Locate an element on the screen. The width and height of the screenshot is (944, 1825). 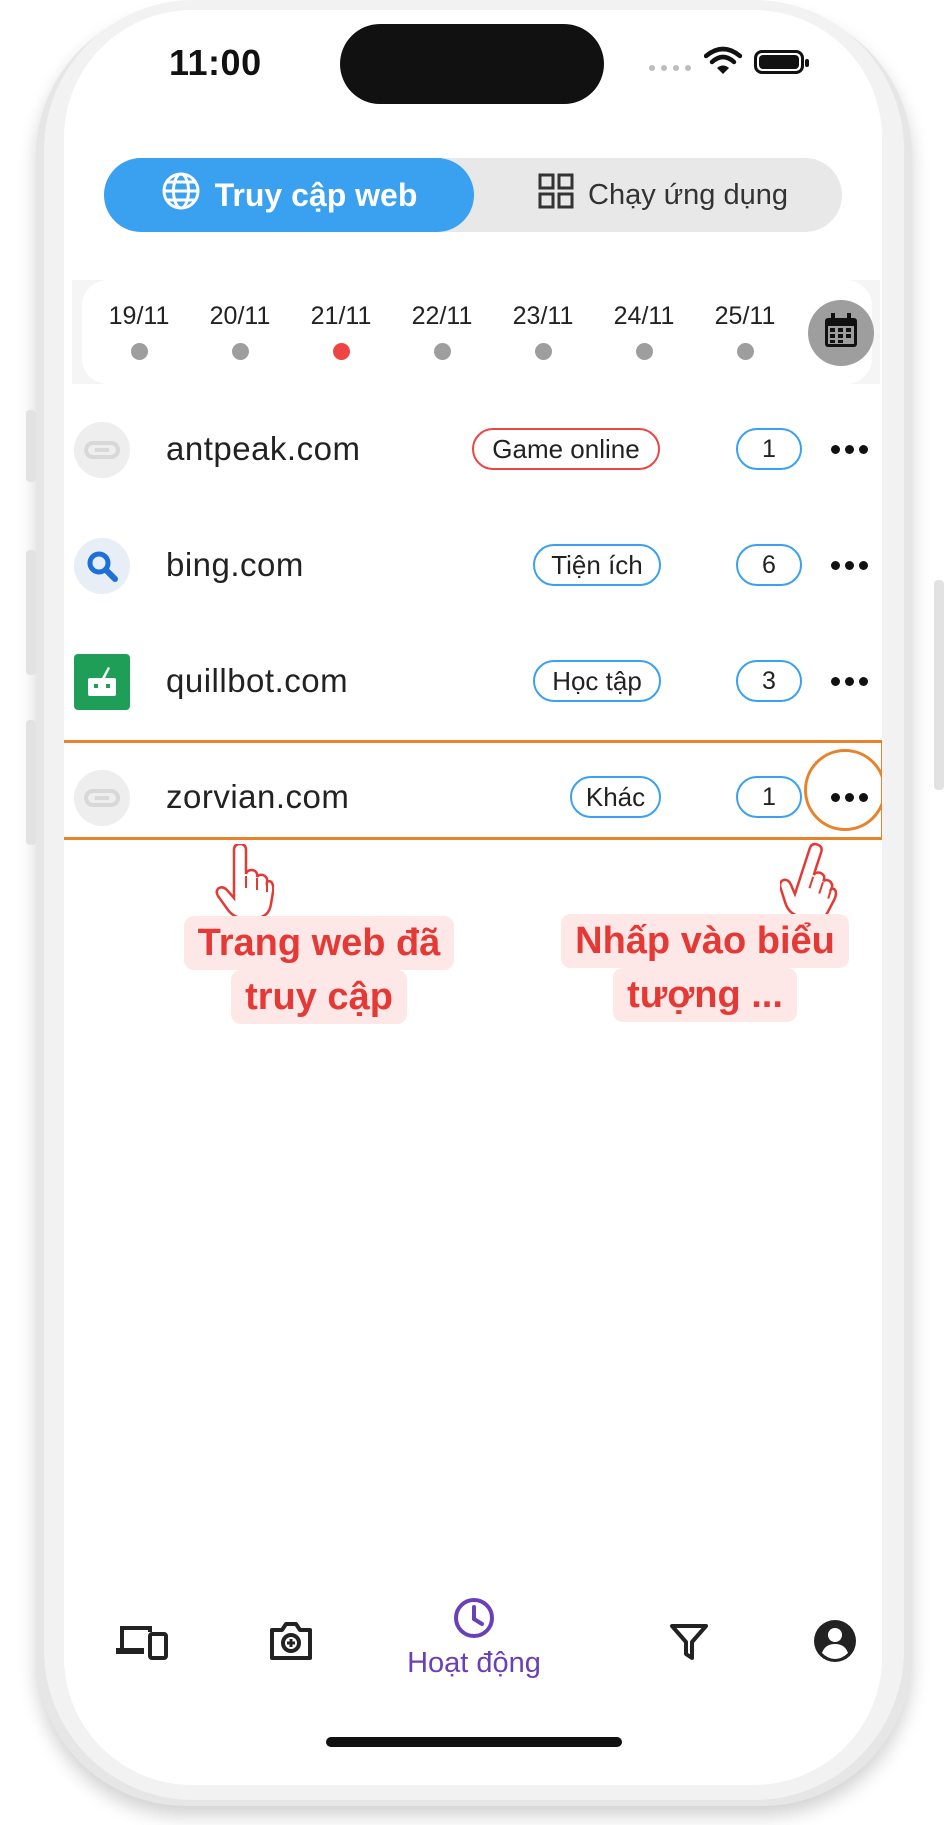
search-icon is located at coordinates (102, 566).